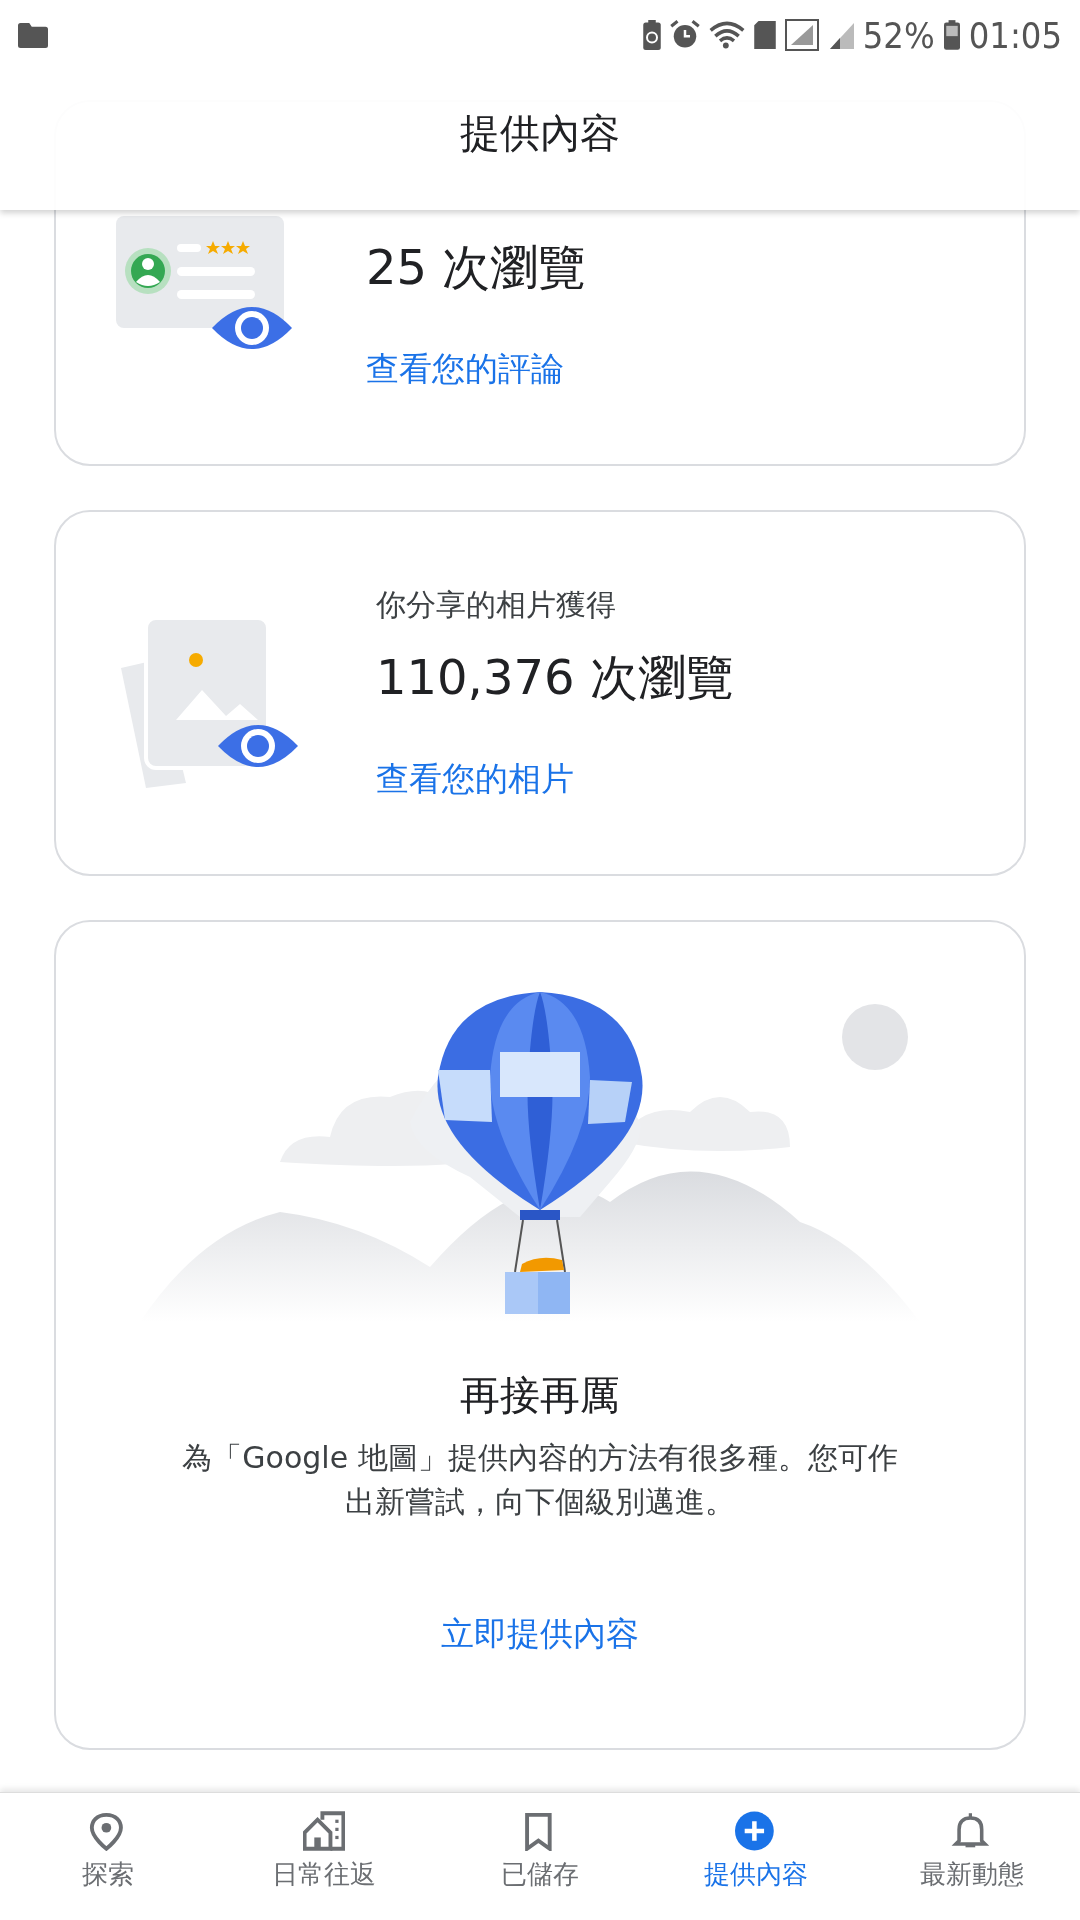 This screenshot has height=1920, width=1080. What do you see at coordinates (972, 1856) in the screenshot?
I see `nav-tab: 最新動態` at bounding box center [972, 1856].